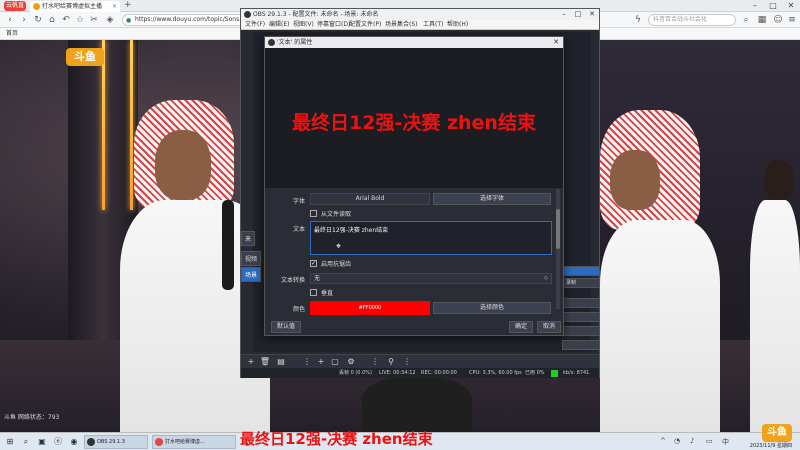 The width and height of the screenshot is (800, 450). What do you see at coordinates (775, 316) in the screenshot?
I see `robe` at bounding box center [775, 316].